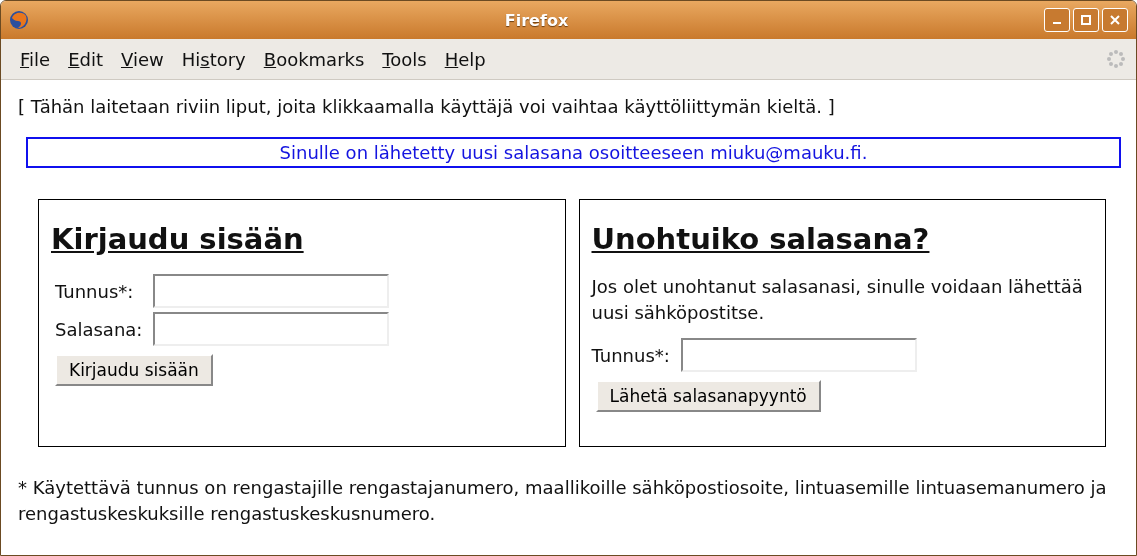 The width and height of the screenshot is (1137, 556). Describe the element at coordinates (837, 300) in the screenshot. I see `instruction-text: Jos olet unohtanut salasanasi, sinulle voidaan lähettää uusi sähköpostitse.` at that location.